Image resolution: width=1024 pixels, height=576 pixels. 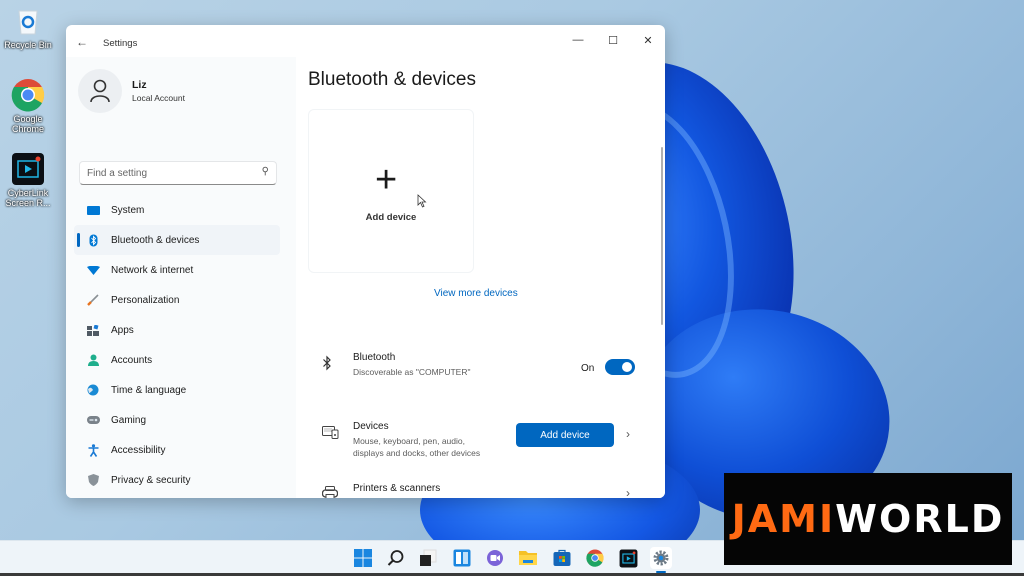 I want to click on view-more-devices-link: View more devices, so click(x=476, y=293).